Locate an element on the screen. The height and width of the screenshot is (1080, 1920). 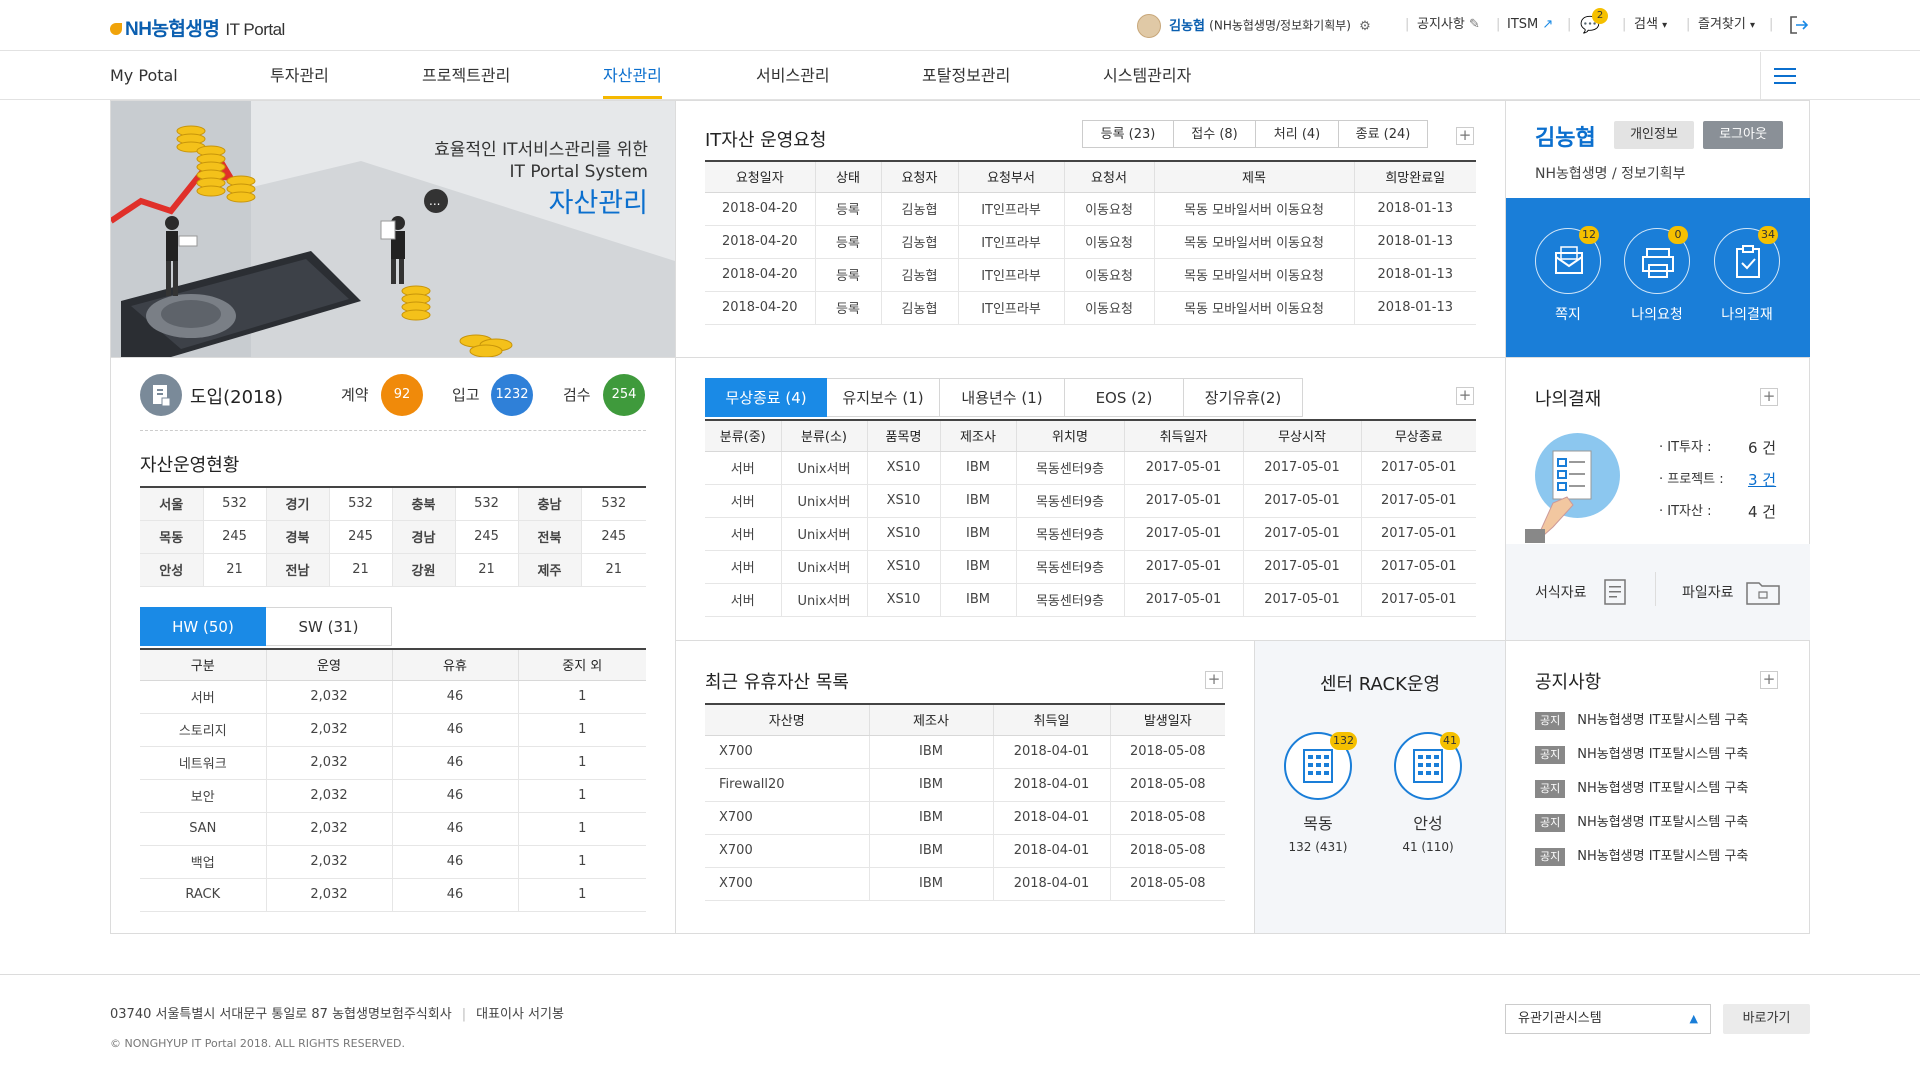
favorites-menu: 즐겨찾기 ▾ is located at coordinates (1726, 25).